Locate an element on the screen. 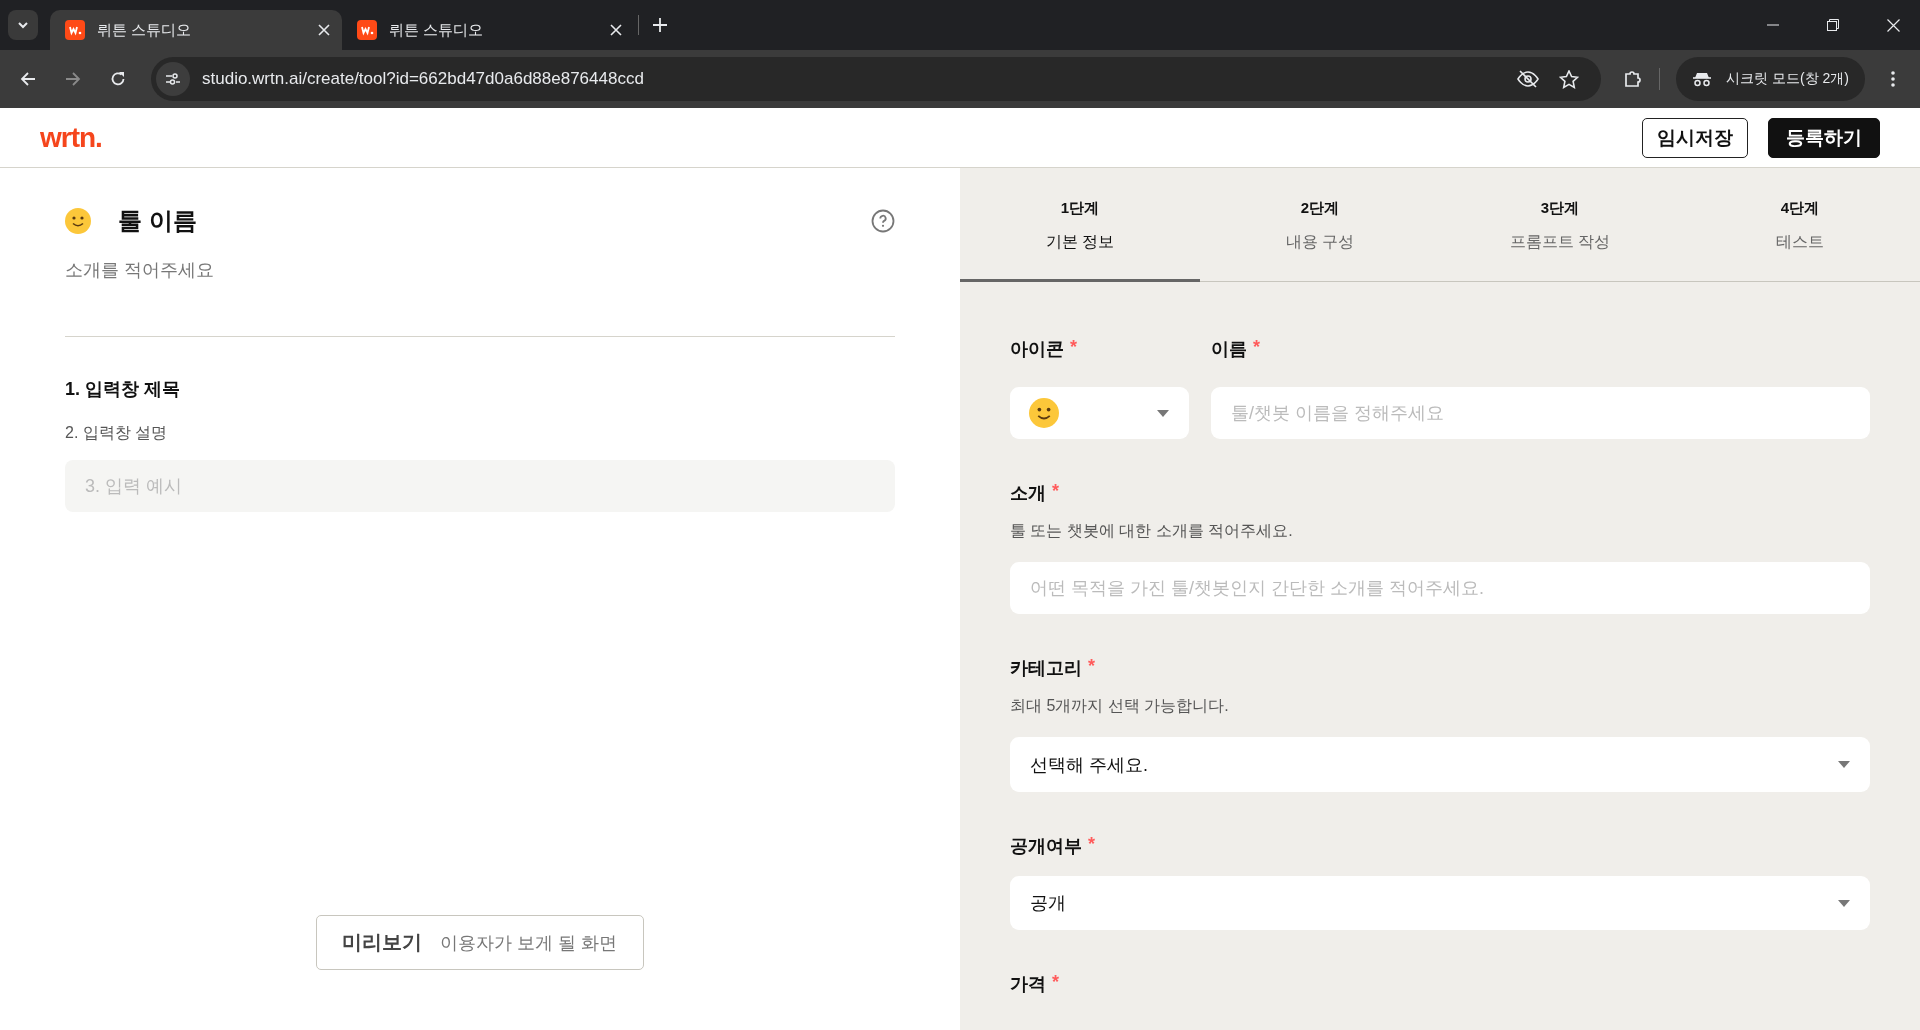 This screenshot has height=1030, width=1920. field-label: 공개여부 is located at coordinates (1046, 846).